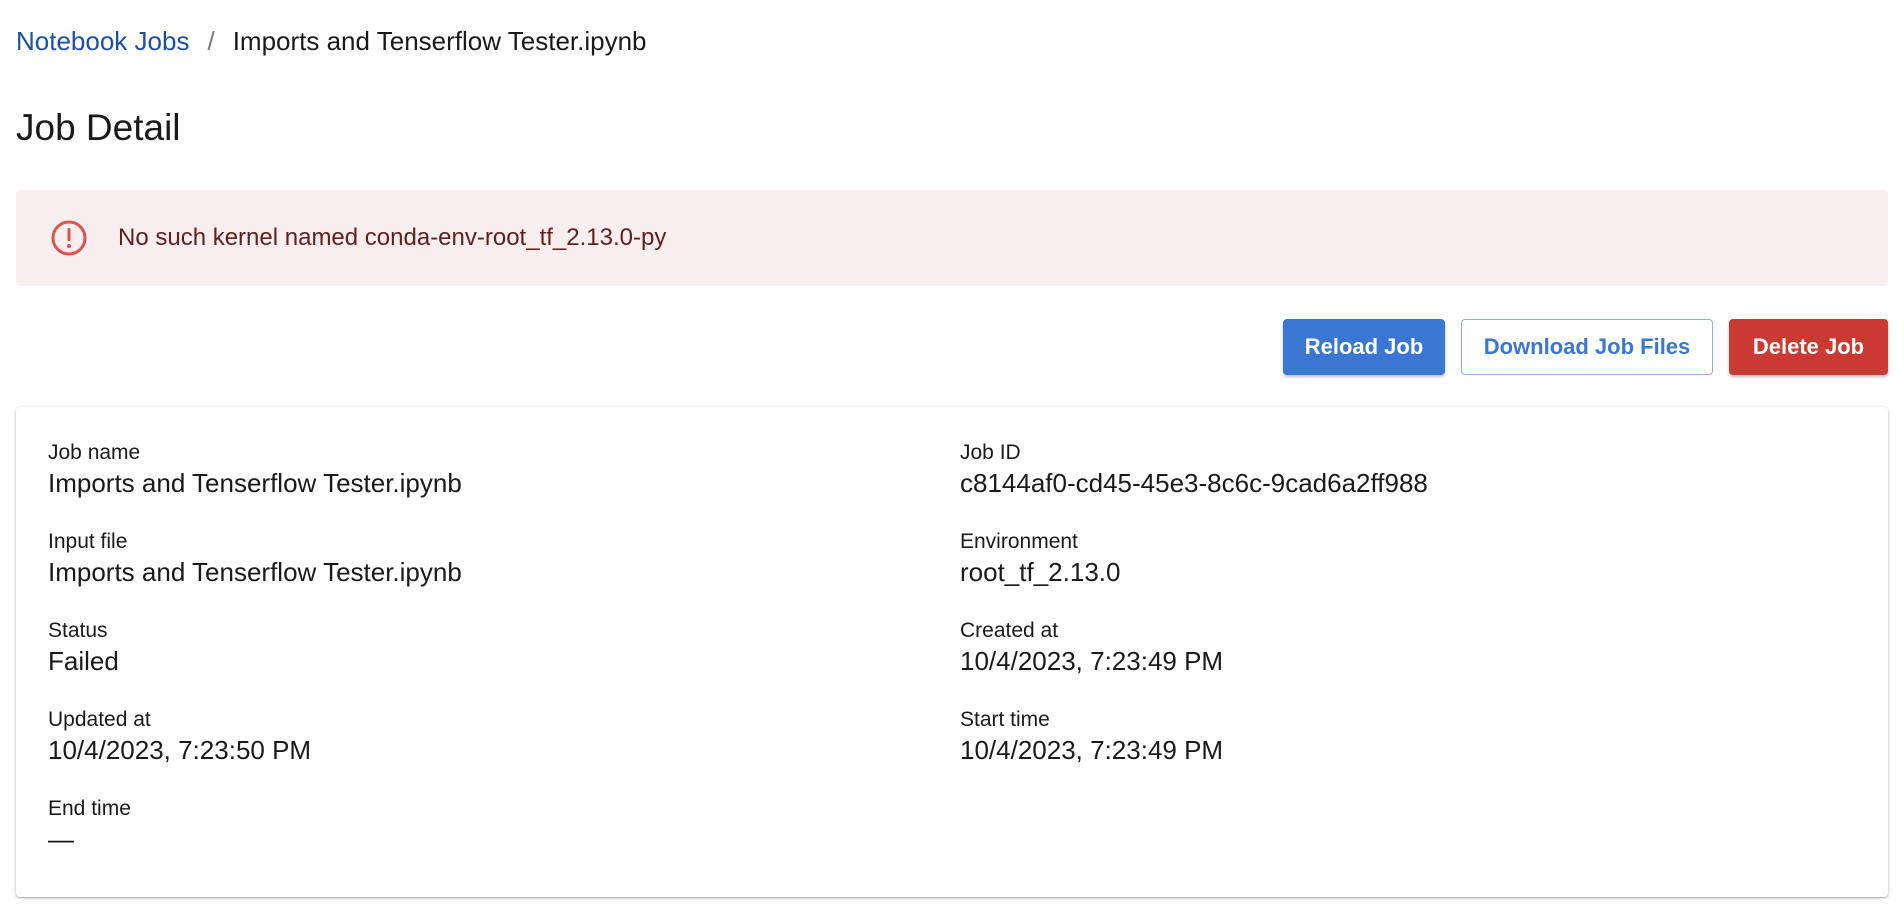  Describe the element at coordinates (504, 750) in the screenshot. I see `field-updated-at: Updated at 10/4/2023, 7:23:50 PM` at that location.